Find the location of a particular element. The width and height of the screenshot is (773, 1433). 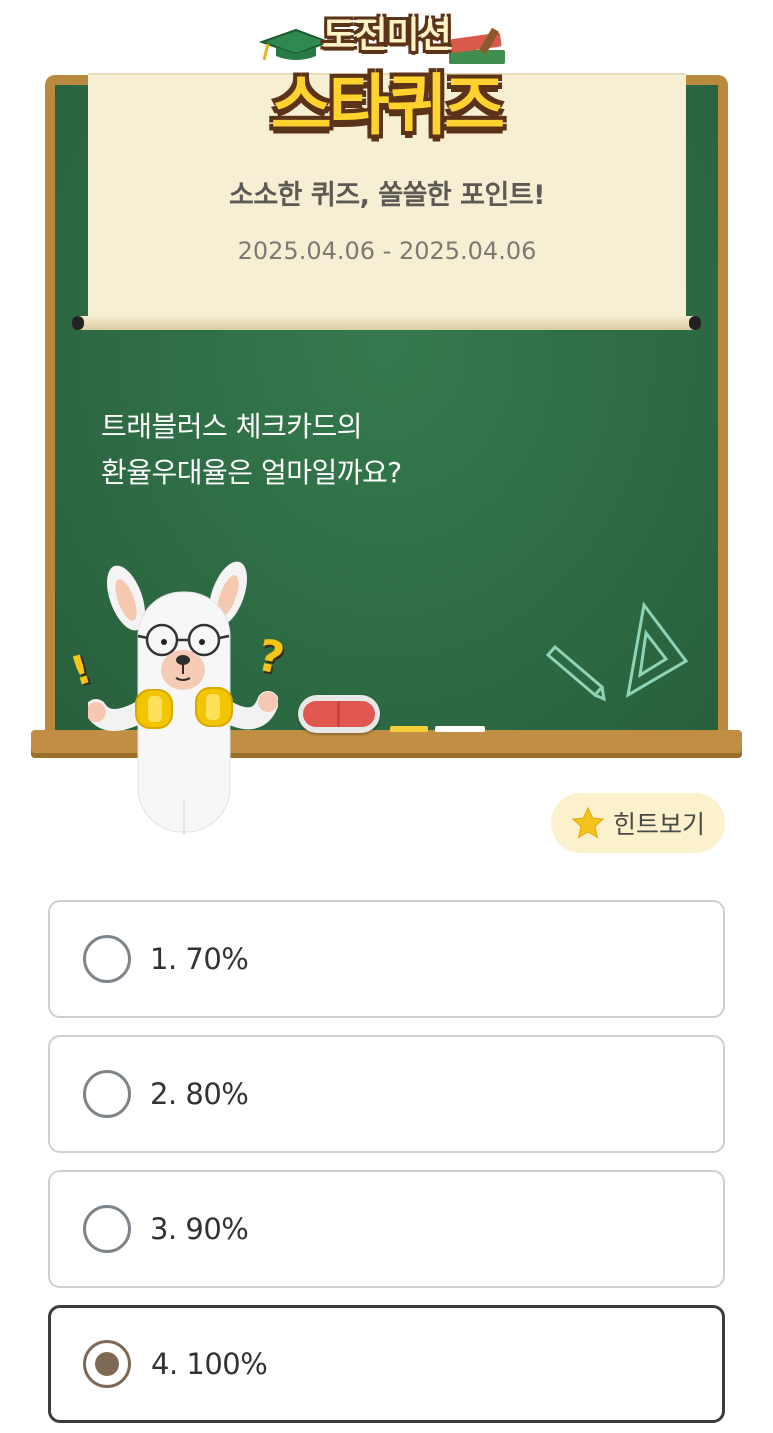

chalkboard-eraser is located at coordinates (339, 714).